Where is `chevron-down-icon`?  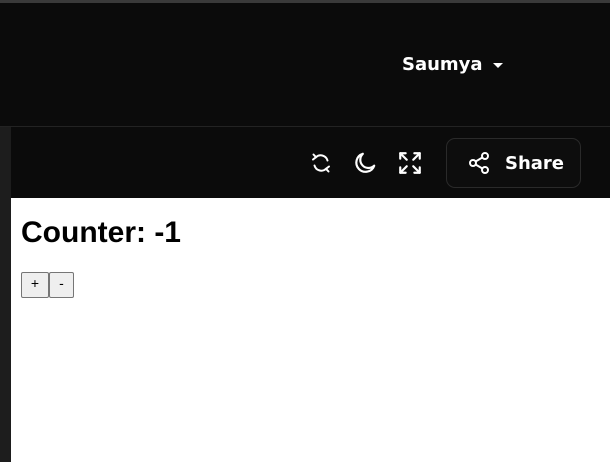 chevron-down-icon is located at coordinates (497, 65).